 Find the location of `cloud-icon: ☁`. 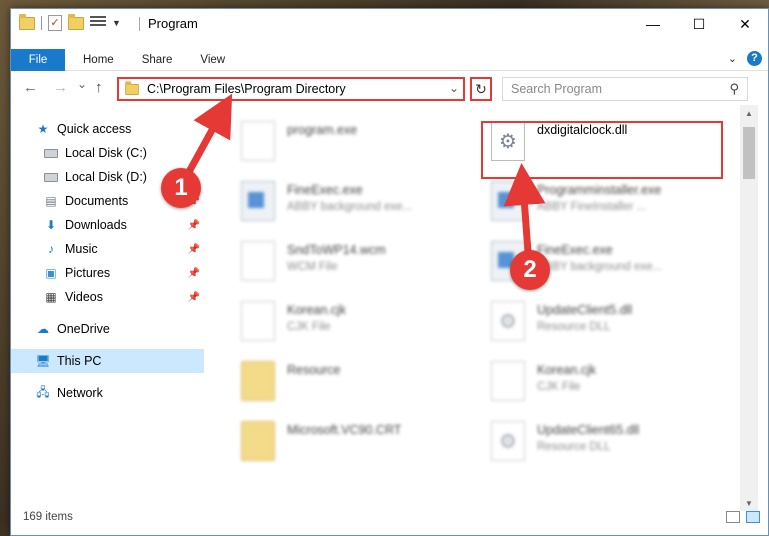

cloud-icon: ☁ is located at coordinates (43, 329).